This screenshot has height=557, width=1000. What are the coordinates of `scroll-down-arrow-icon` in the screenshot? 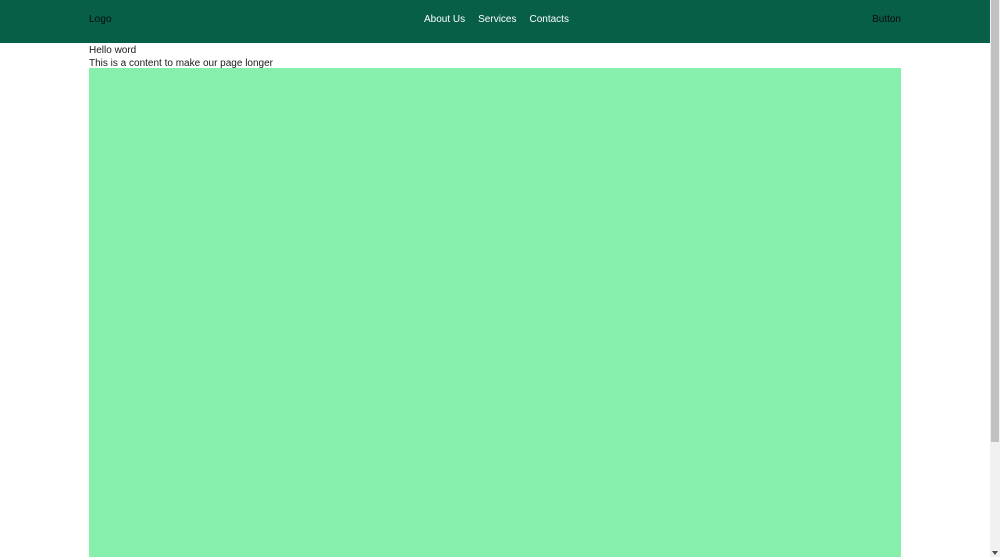 It's located at (995, 553).